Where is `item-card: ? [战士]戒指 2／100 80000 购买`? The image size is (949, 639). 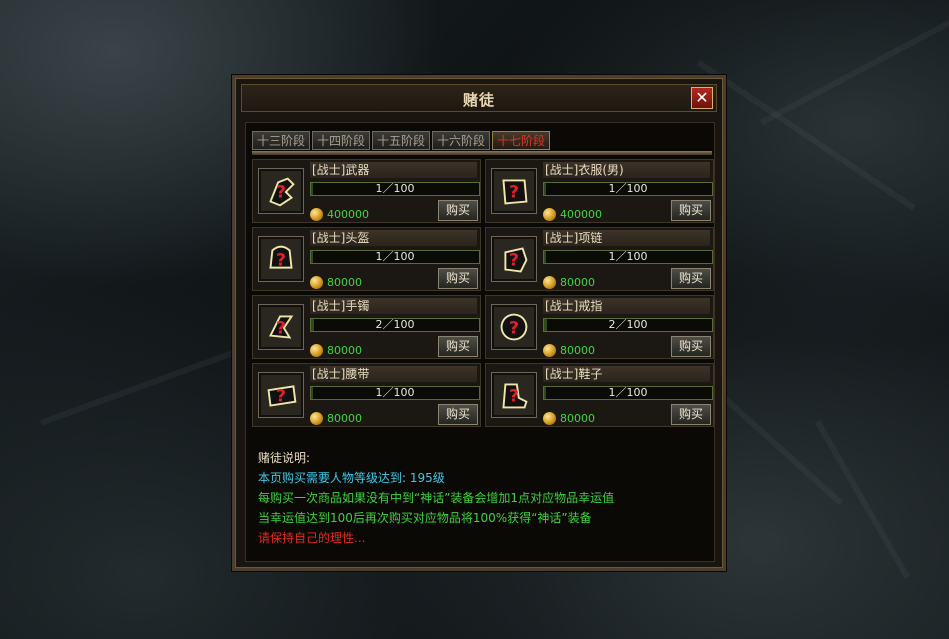
item-card: ? [战士]戒指 2／100 80000 购买 is located at coordinates (599, 327).